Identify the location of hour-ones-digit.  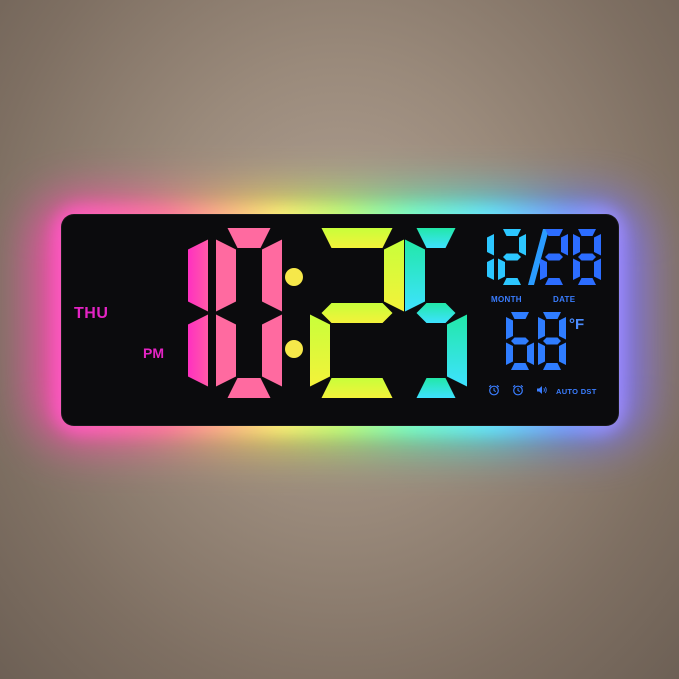
(249, 313).